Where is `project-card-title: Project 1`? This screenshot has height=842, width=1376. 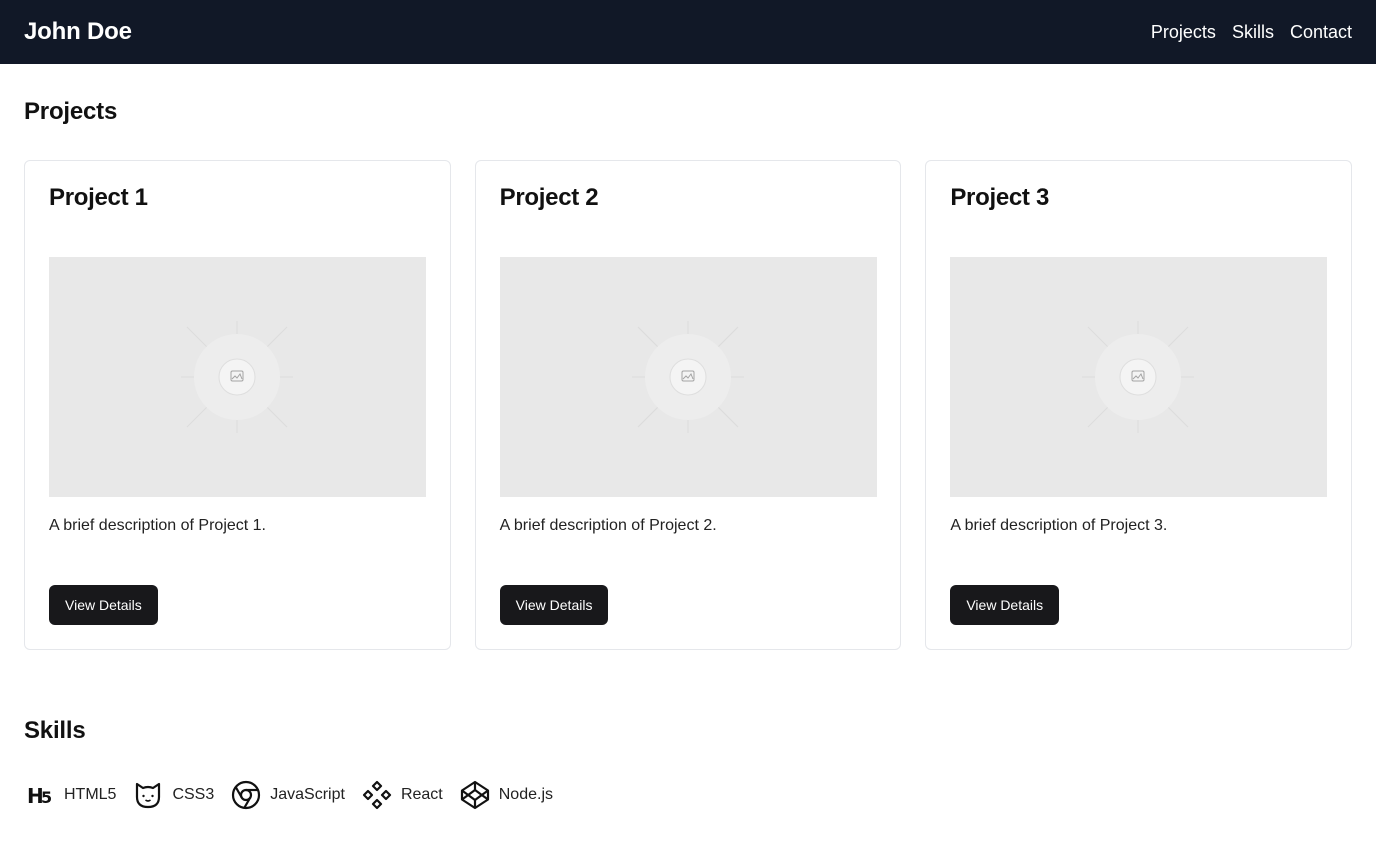
project-card-title: Project 1 is located at coordinates (98, 197).